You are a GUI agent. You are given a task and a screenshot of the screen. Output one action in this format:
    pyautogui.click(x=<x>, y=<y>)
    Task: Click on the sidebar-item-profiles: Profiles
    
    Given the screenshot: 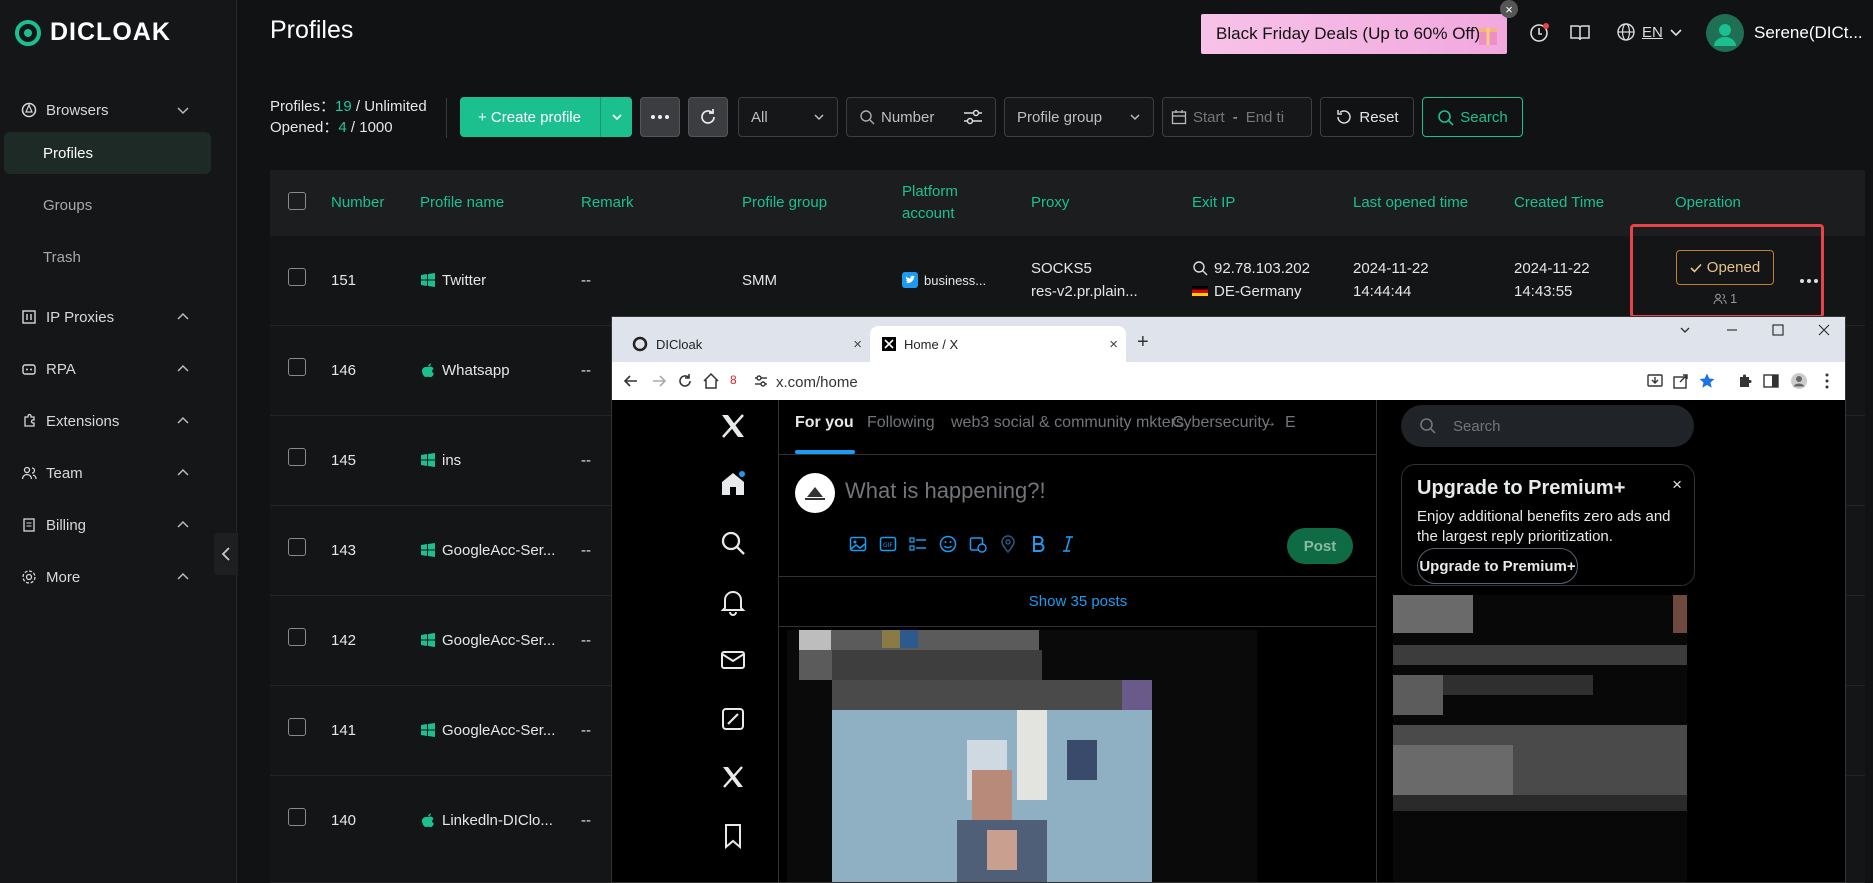 What is the action you would take?
    pyautogui.click(x=107, y=153)
    